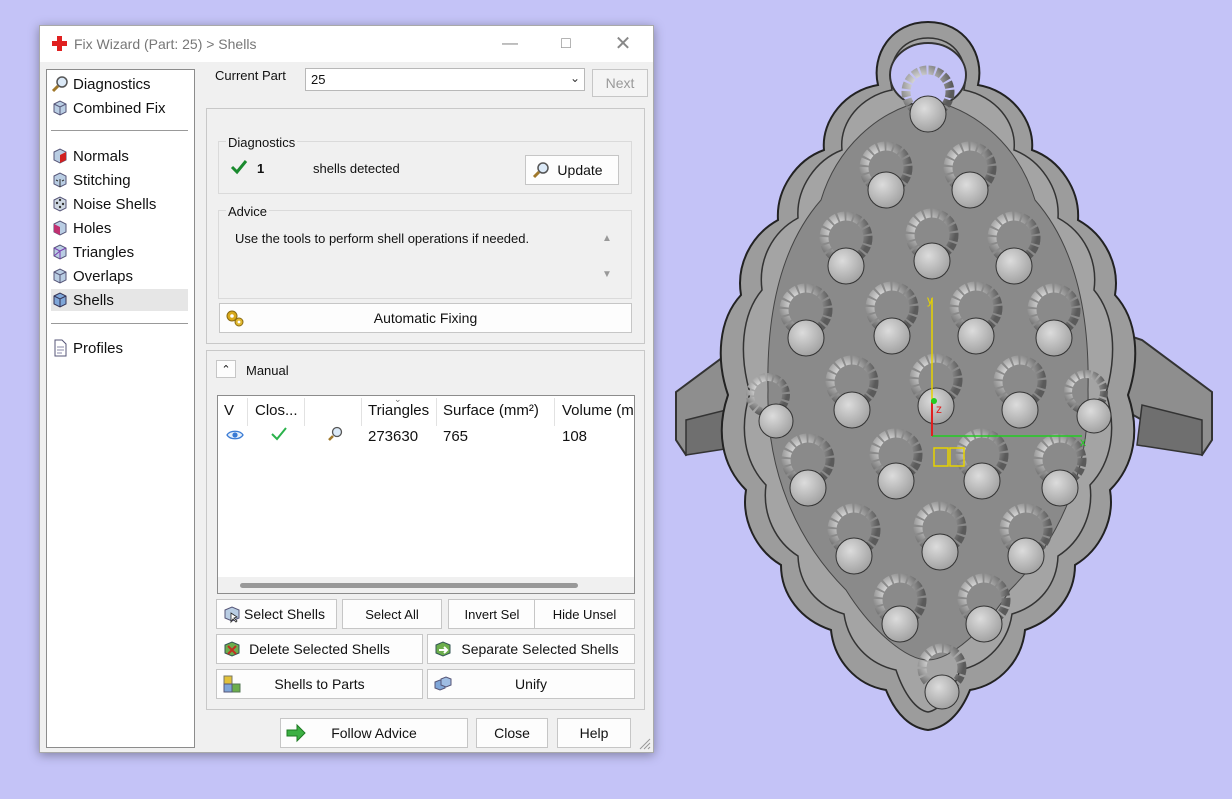 The width and height of the screenshot is (1232, 799). What do you see at coordinates (492, 614) in the screenshot?
I see `invert-sel-button: Invert Sel` at bounding box center [492, 614].